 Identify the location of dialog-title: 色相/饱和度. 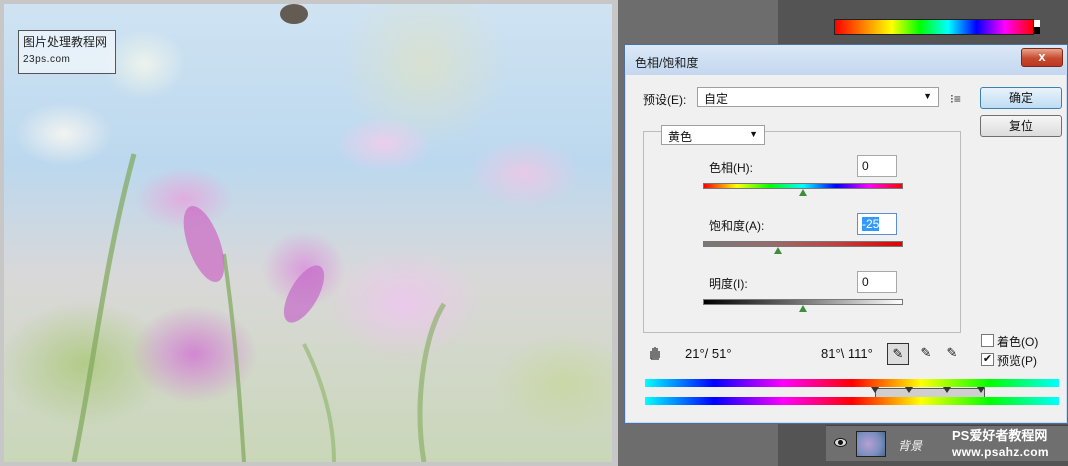
(667, 63).